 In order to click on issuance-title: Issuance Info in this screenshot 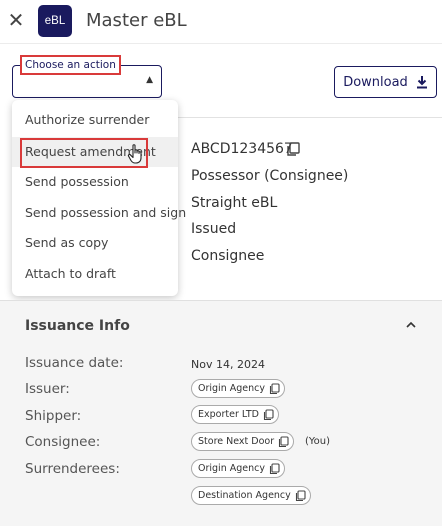, I will do `click(77, 326)`.